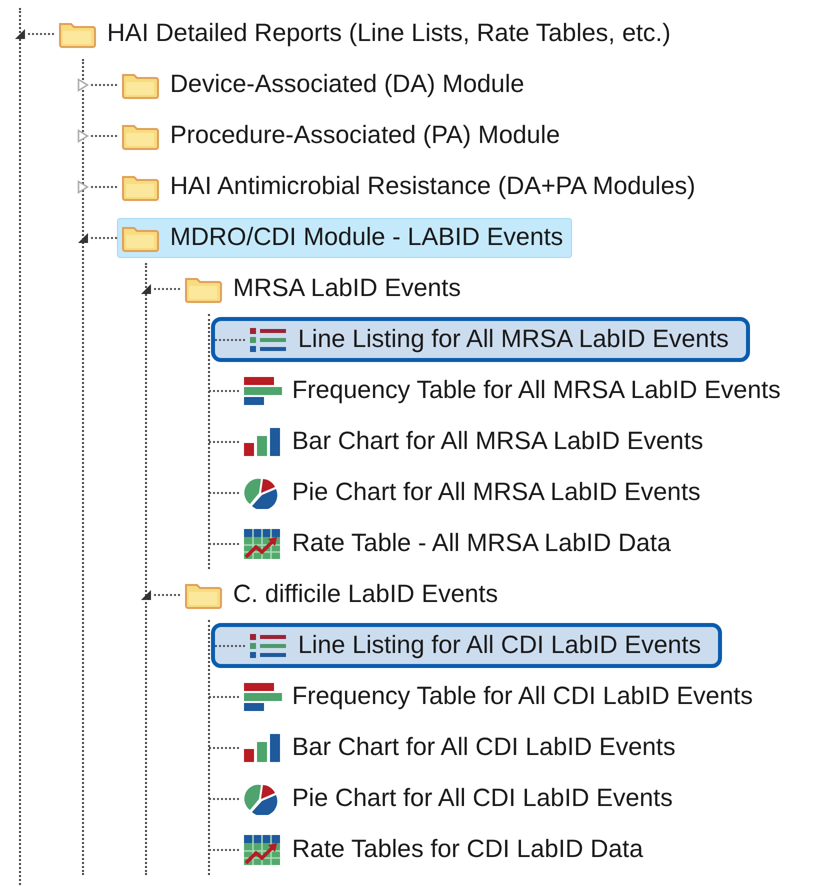 This screenshot has height=886, width=830. What do you see at coordinates (491, 340) in the screenshot?
I see `tree-item: Line Listing for All MRSA LabID Events` at bounding box center [491, 340].